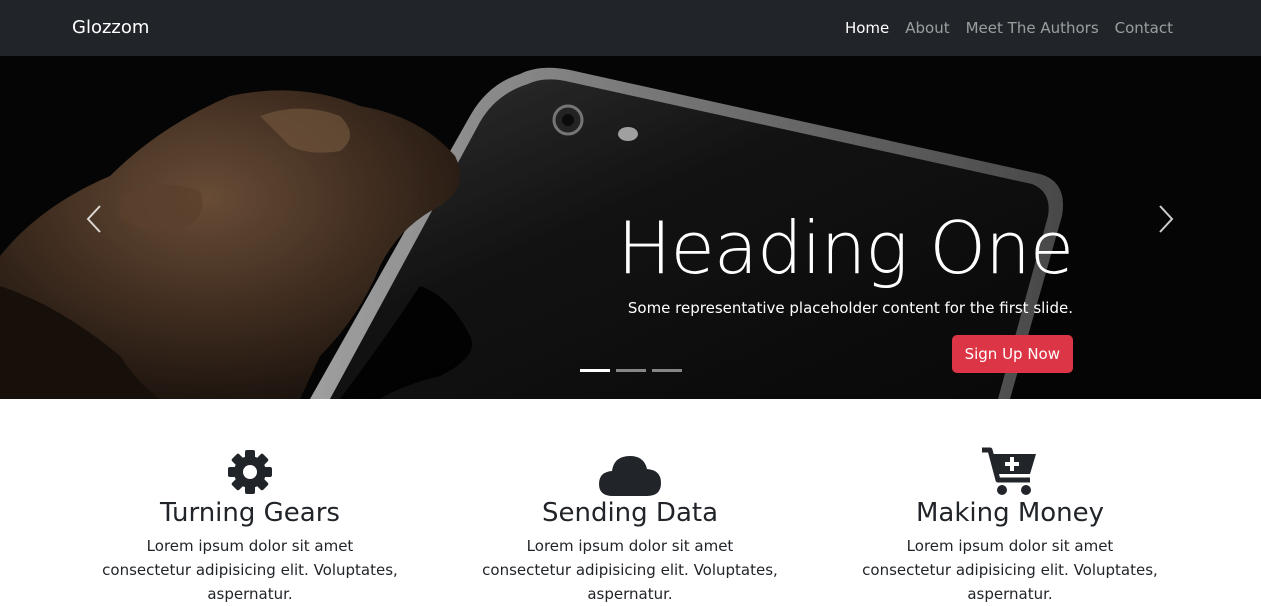 This screenshot has width=1261, height=606. I want to click on cloud-icon, so click(630, 476).